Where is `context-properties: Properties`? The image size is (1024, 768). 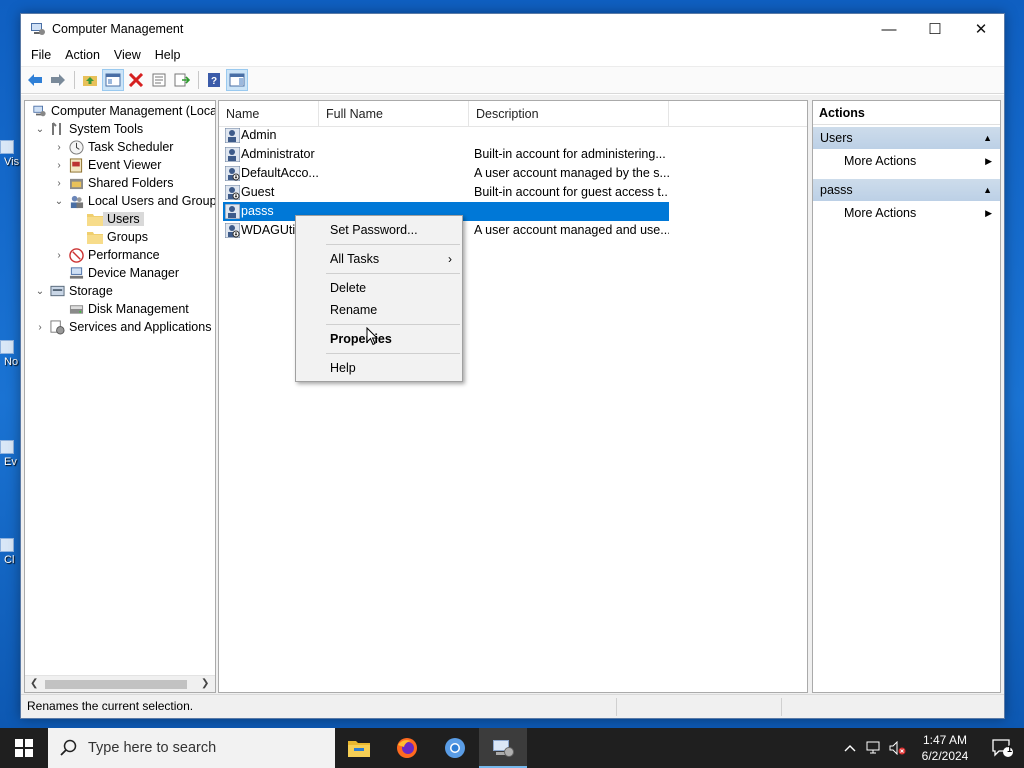
context-properties: Properties is located at coordinates (379, 339).